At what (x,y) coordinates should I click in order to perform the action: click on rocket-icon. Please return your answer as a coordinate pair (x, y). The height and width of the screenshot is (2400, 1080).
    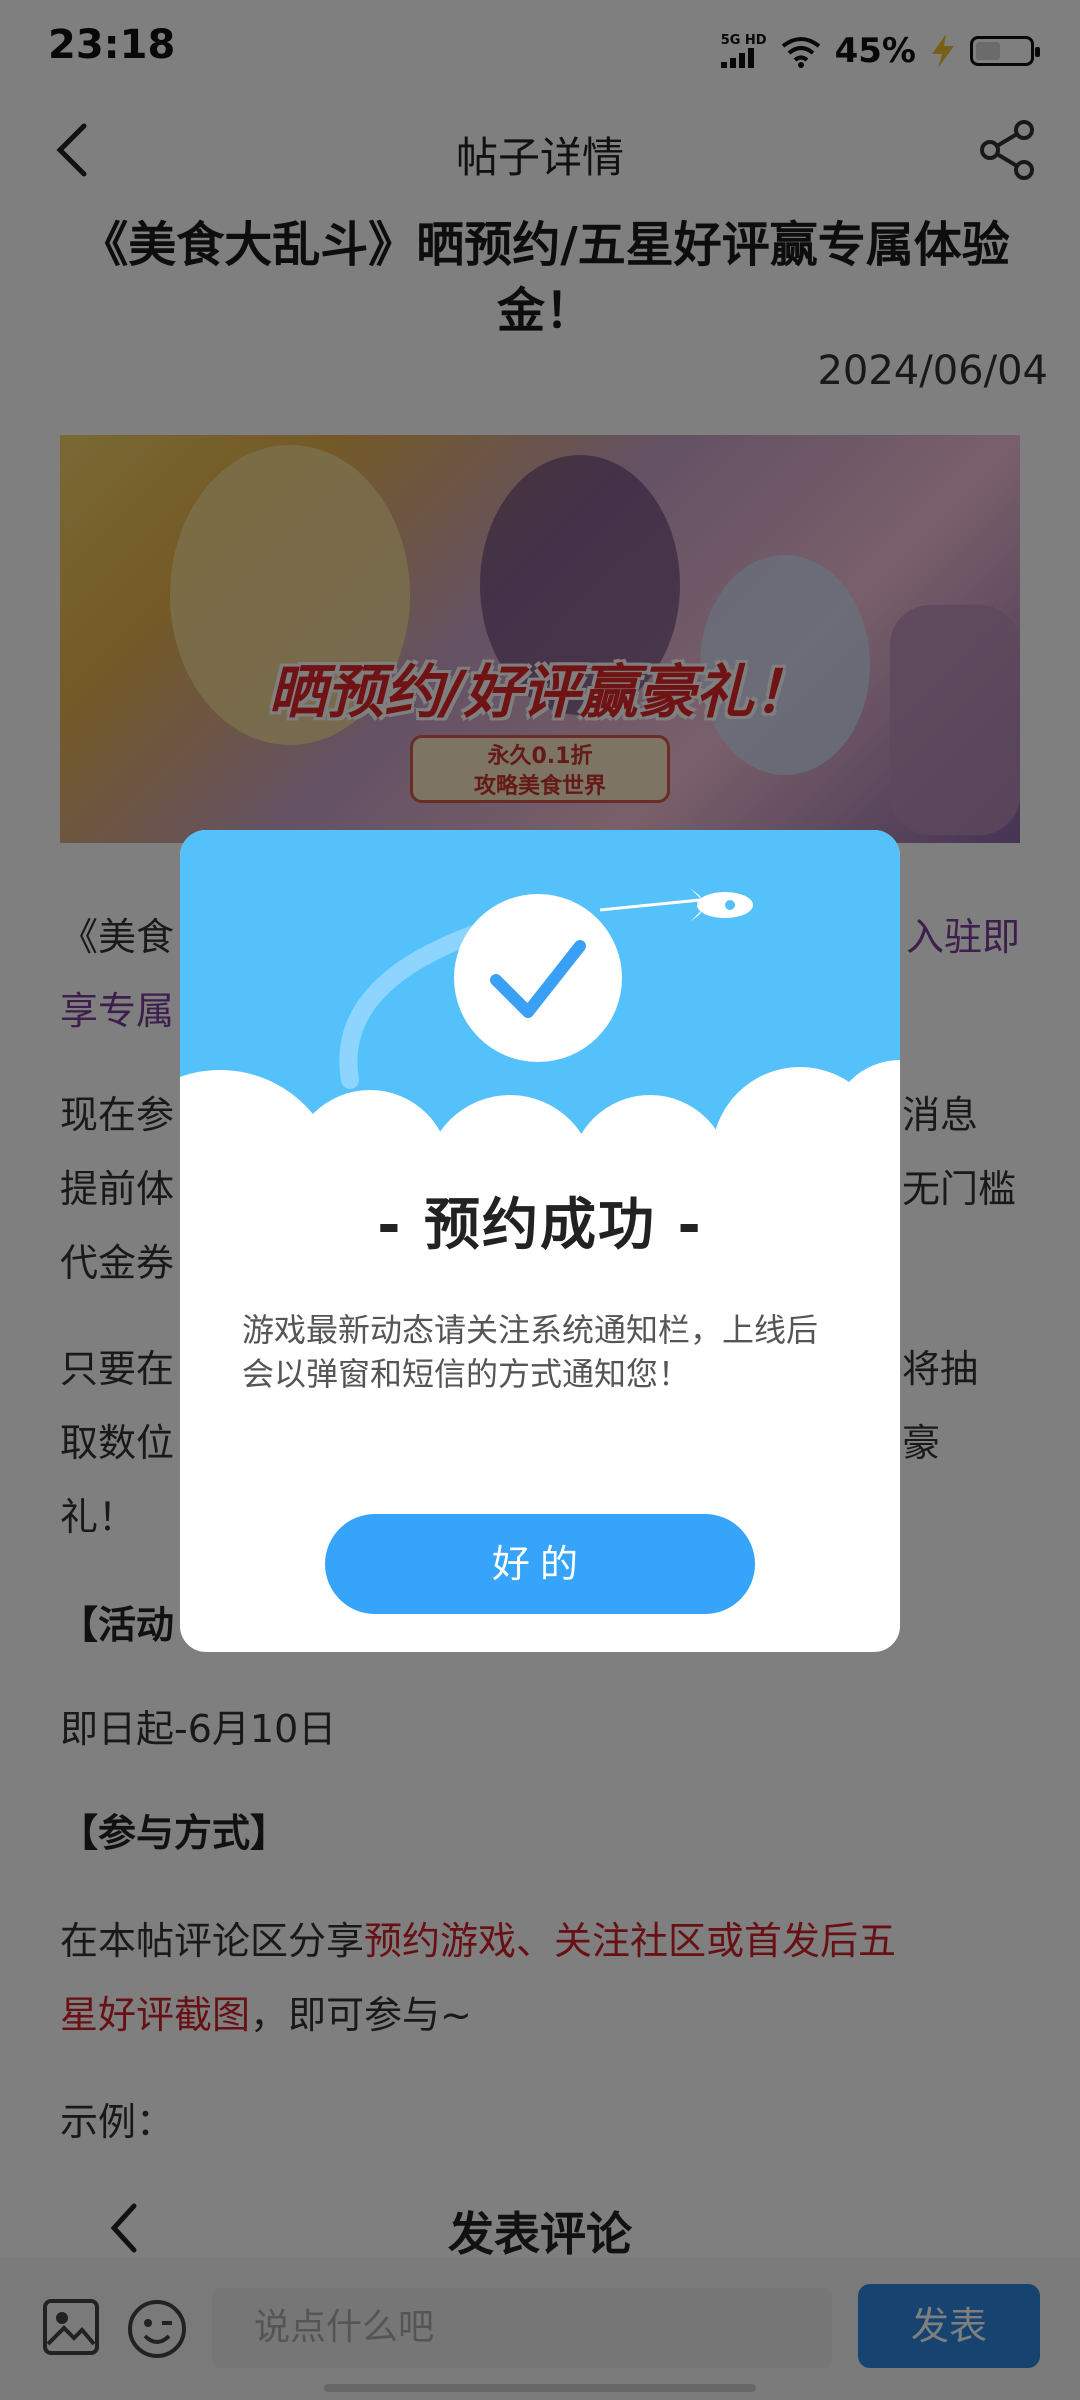
    Looking at the image, I should click on (721, 905).